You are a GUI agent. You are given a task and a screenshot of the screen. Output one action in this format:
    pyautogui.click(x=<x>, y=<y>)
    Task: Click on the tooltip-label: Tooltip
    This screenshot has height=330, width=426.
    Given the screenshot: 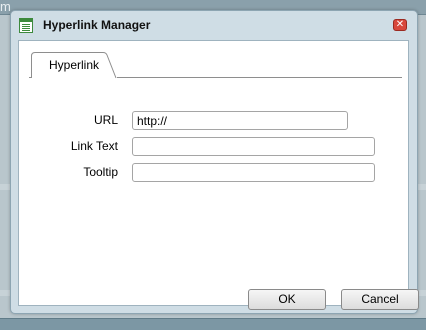 What is the action you would take?
    pyautogui.click(x=100, y=172)
    